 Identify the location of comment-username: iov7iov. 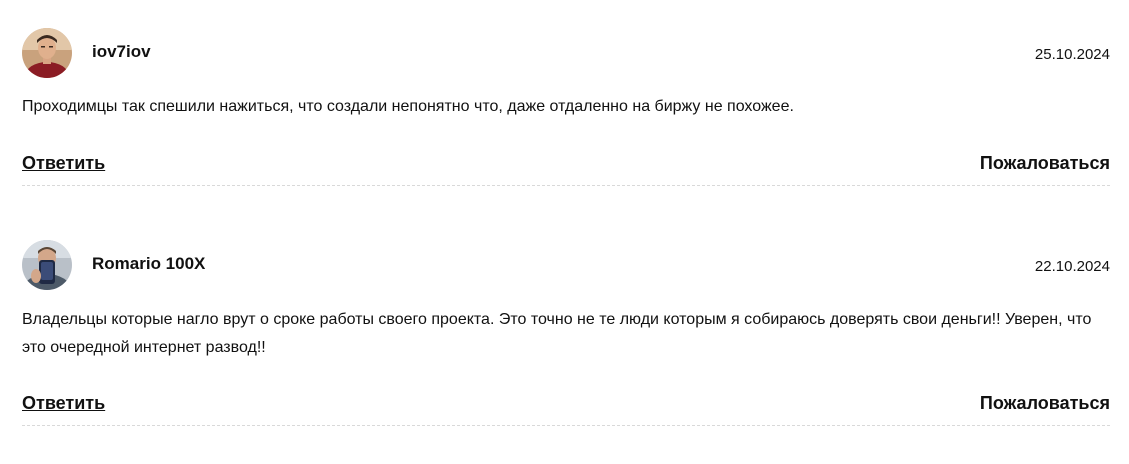
(121, 51).